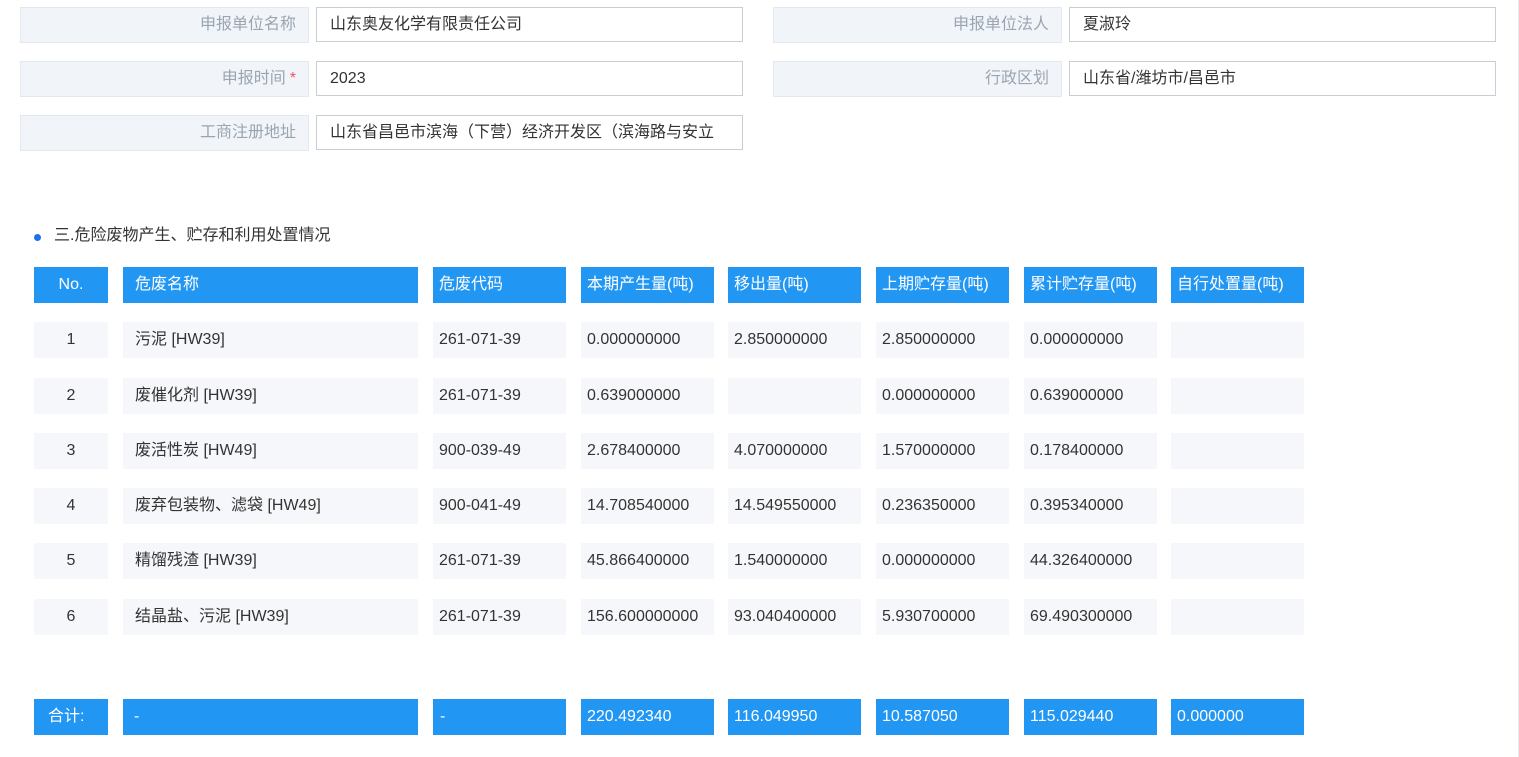  Describe the element at coordinates (164, 133) in the screenshot. I see `address-label: 工商注册地址` at that location.